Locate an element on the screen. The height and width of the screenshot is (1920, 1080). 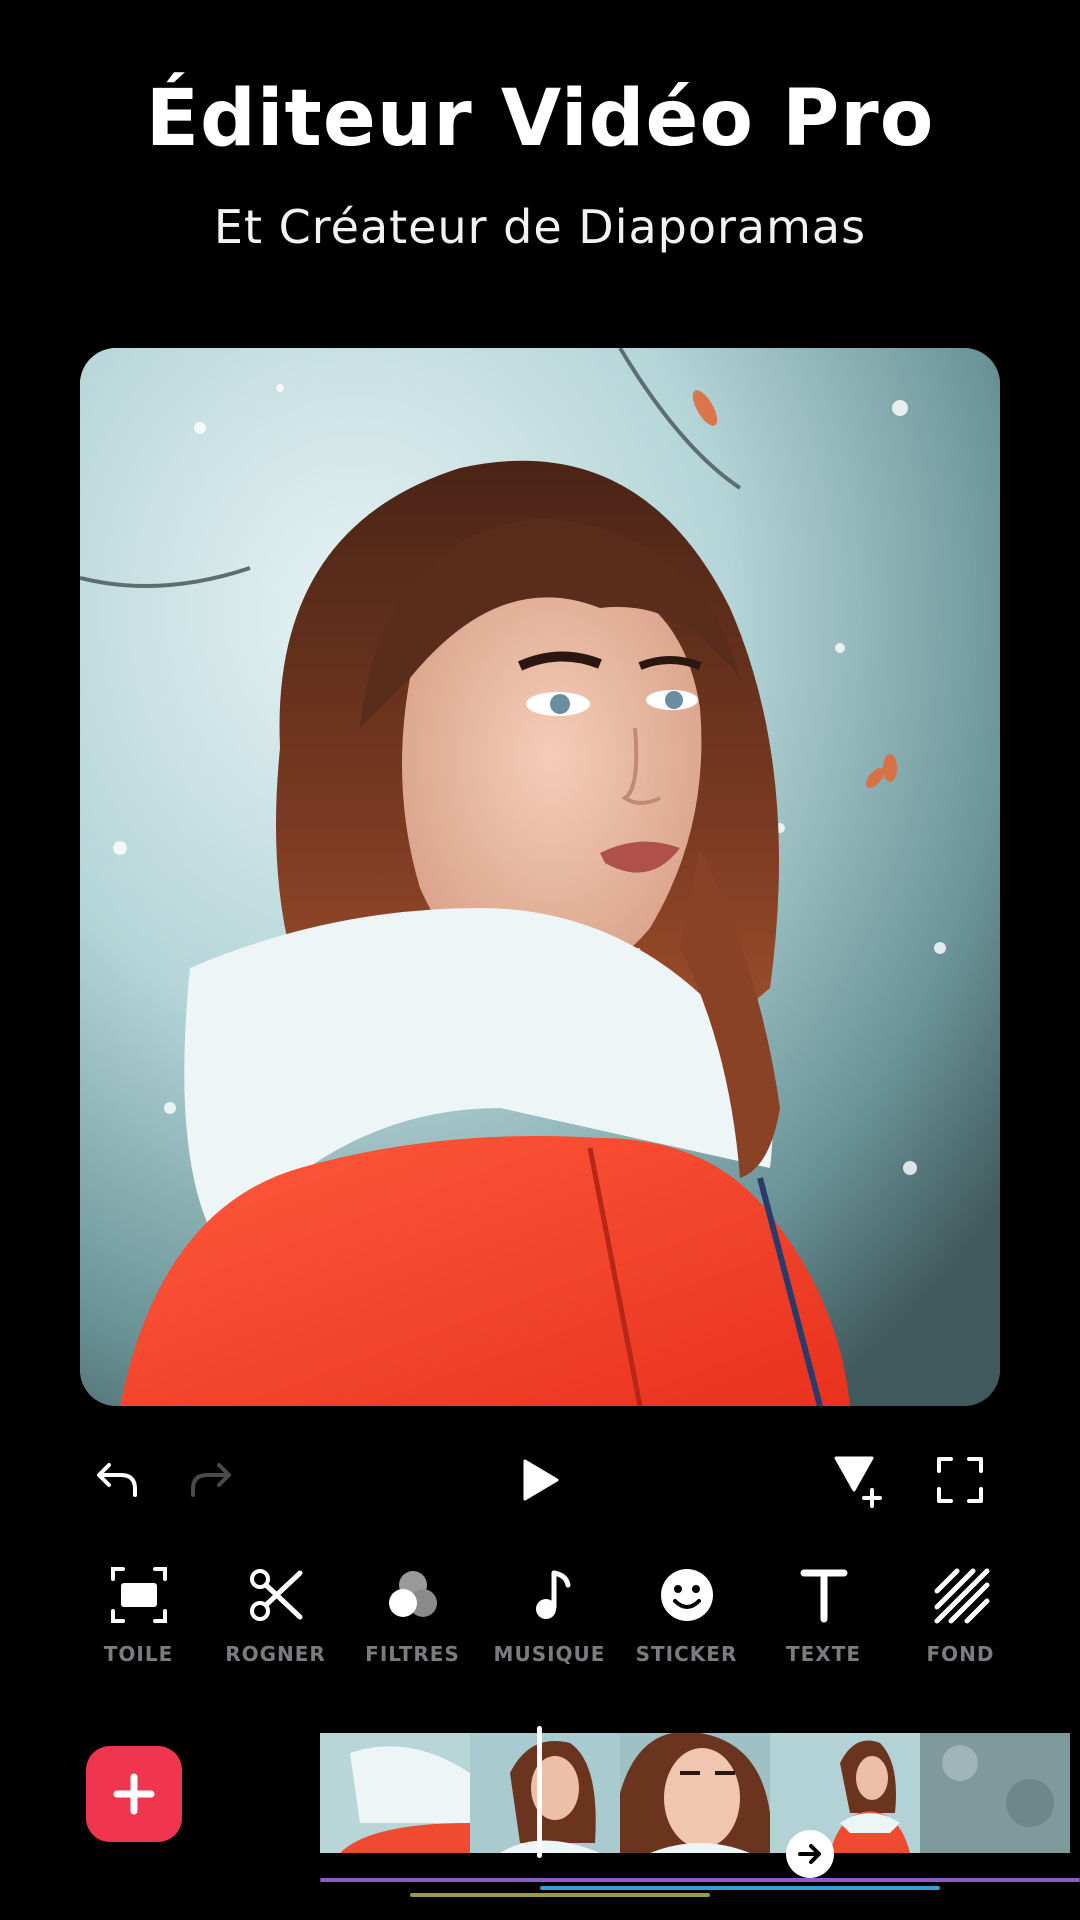
tool-text: TEXTE is located at coordinates (823, 1620).